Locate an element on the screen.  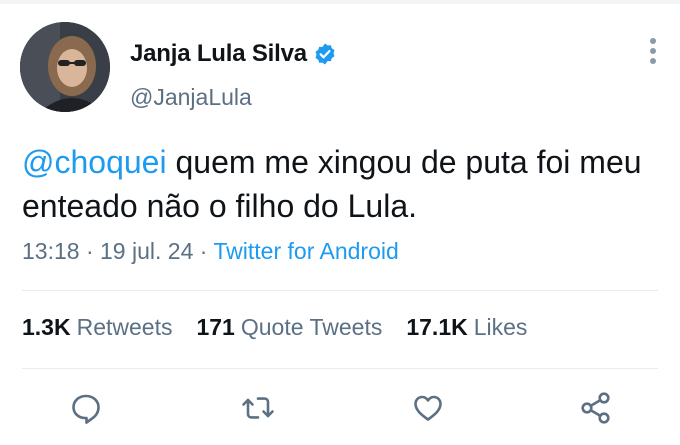
likes-label: Likes is located at coordinates (500, 327).